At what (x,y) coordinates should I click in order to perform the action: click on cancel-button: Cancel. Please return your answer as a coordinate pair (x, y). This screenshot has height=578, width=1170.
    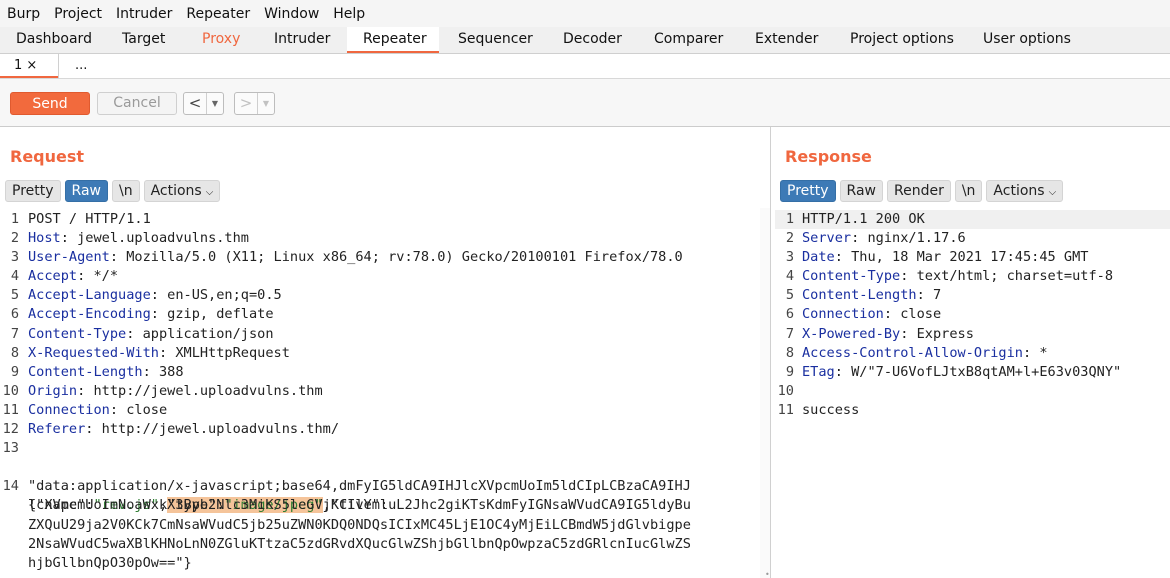
    Looking at the image, I should click on (137, 103).